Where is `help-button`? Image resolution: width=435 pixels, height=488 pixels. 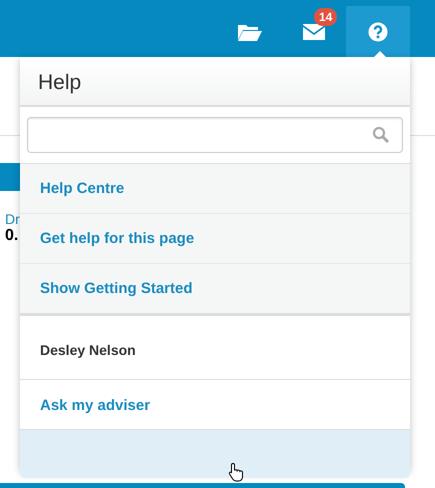 help-button is located at coordinates (378, 31).